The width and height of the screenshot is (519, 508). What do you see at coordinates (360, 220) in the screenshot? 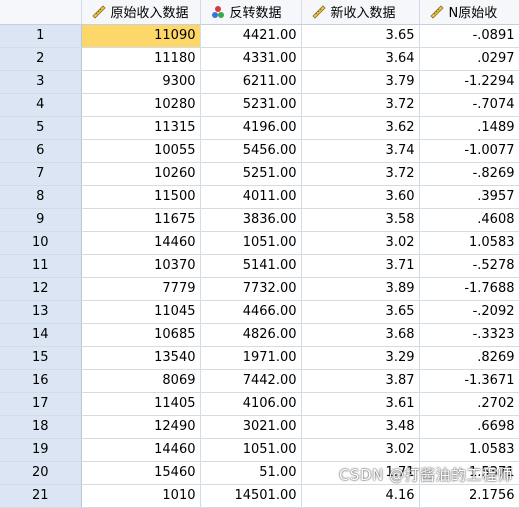
I see `data-cell: 3.58` at bounding box center [360, 220].